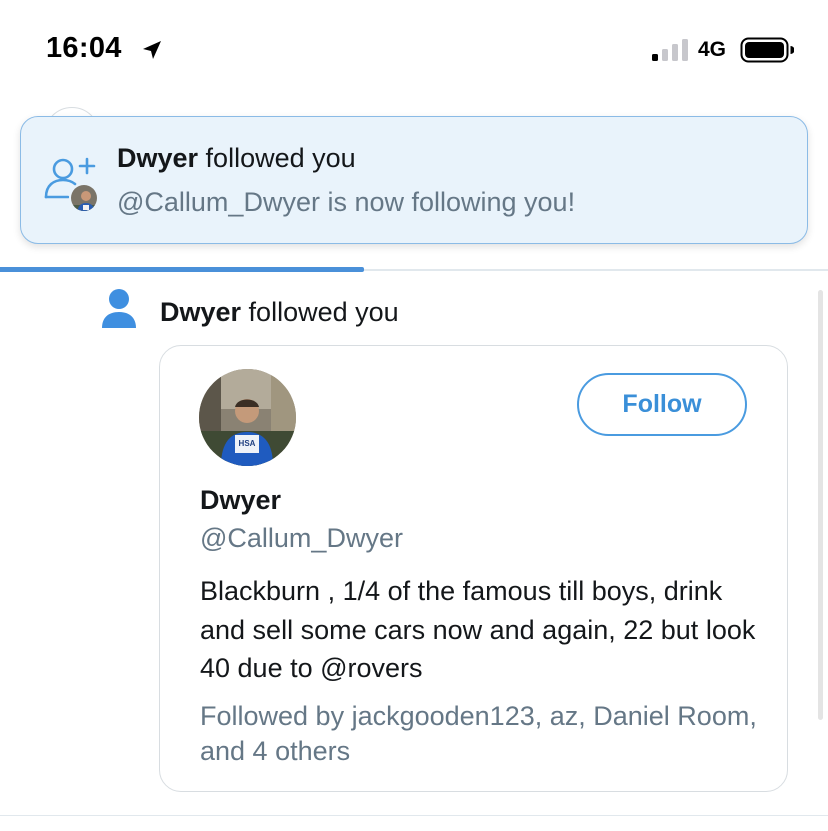 The height and width of the screenshot is (831, 828). What do you see at coordinates (662, 404) in the screenshot?
I see `follow-button: Follow` at bounding box center [662, 404].